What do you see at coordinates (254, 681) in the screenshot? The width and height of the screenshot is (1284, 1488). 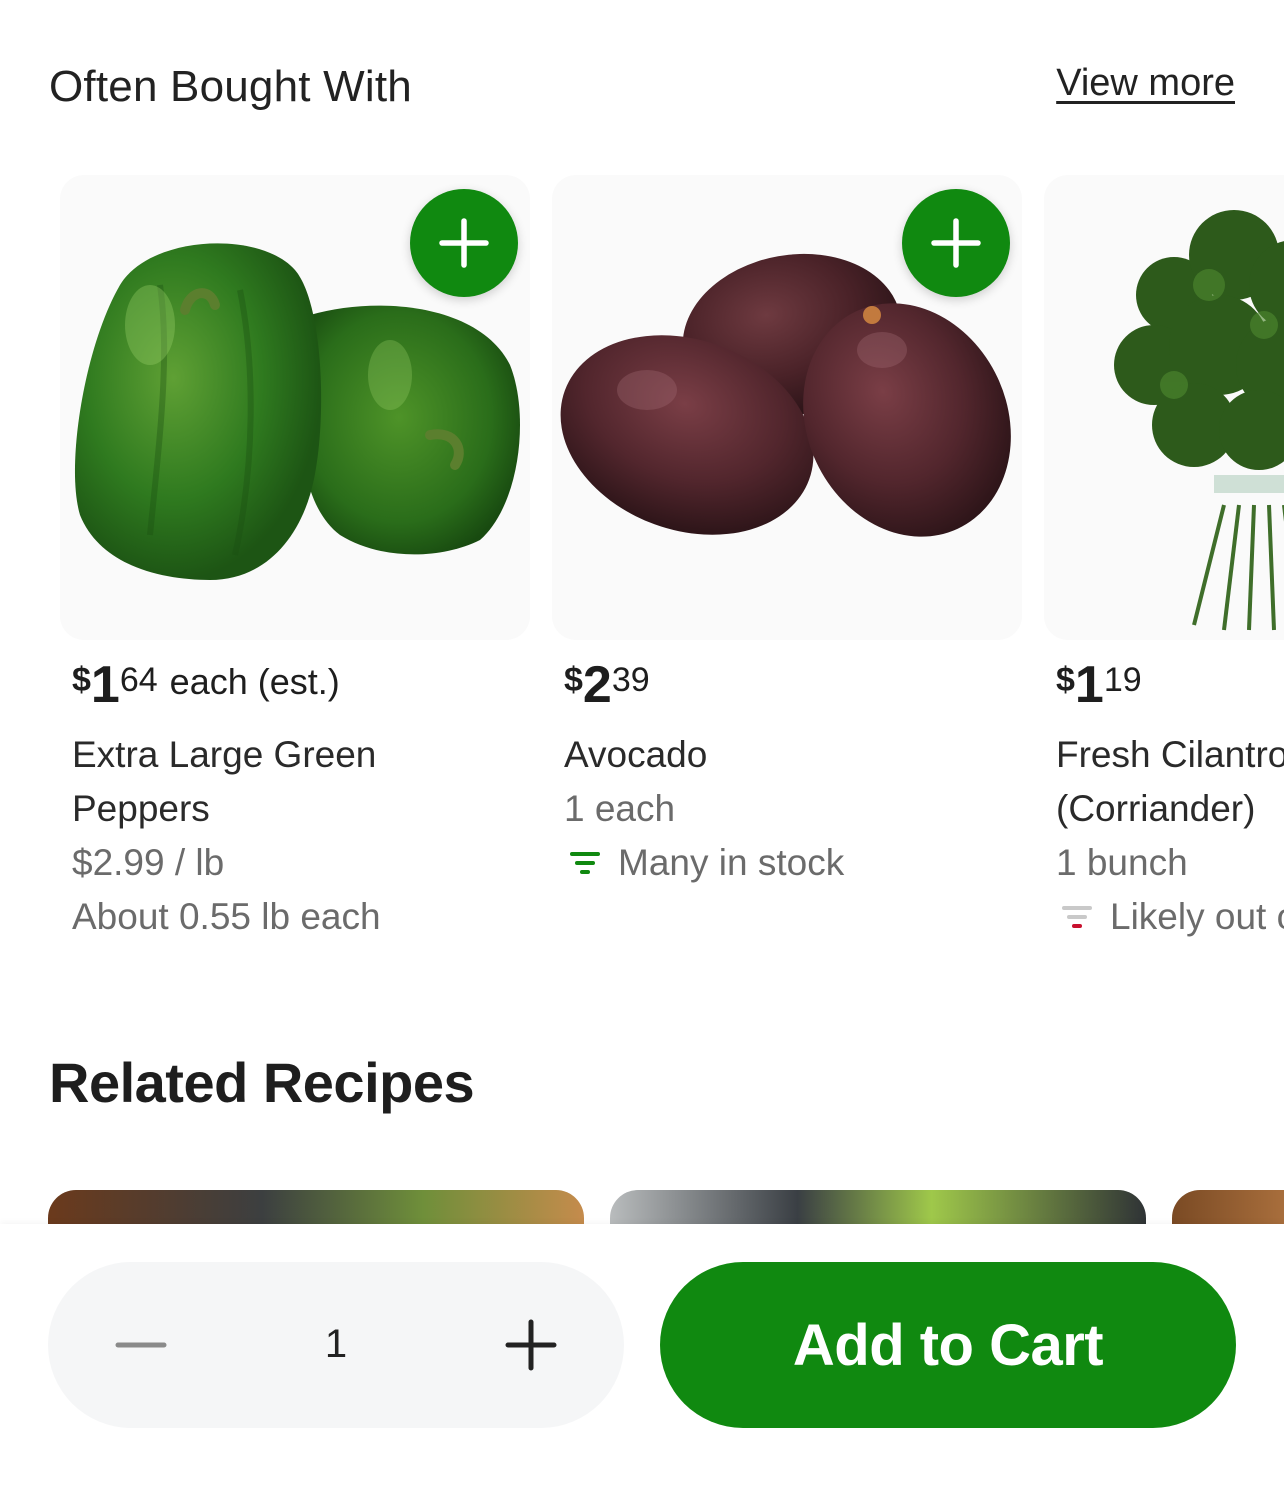 I see `price-suffix: each (est.)` at bounding box center [254, 681].